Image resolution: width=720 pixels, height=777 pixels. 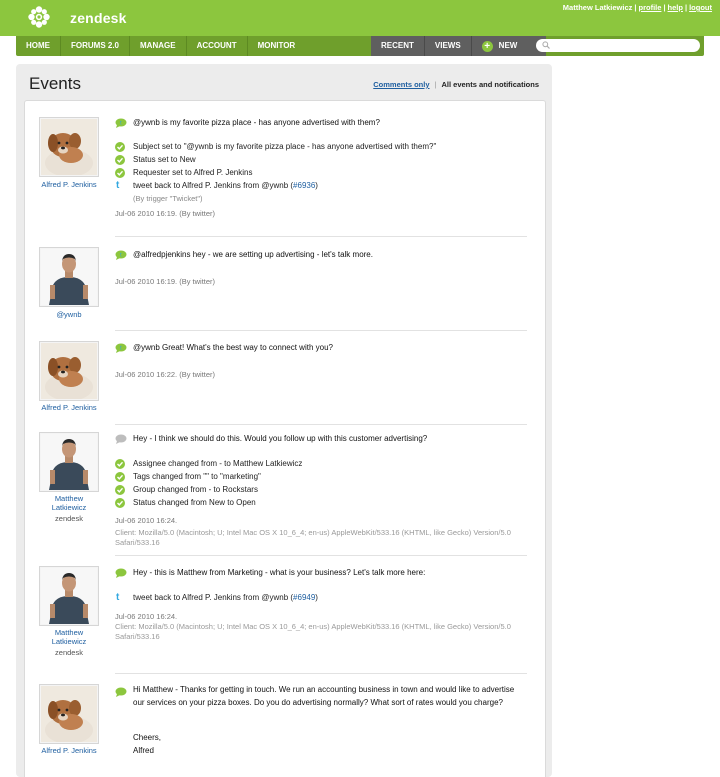 I want to click on ticket-link: #6936, so click(x=304, y=185).